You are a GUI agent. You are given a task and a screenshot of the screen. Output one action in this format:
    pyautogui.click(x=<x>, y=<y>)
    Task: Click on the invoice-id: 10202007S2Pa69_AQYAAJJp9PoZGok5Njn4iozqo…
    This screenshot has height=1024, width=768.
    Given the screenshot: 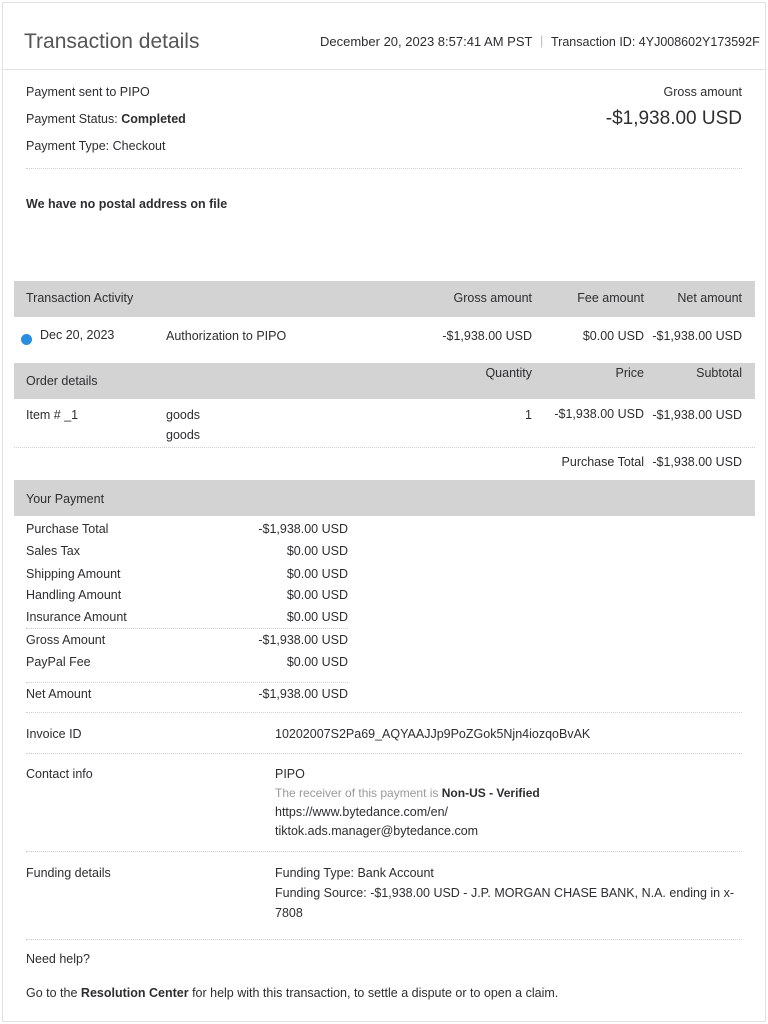 What is the action you would take?
    pyautogui.click(x=433, y=734)
    